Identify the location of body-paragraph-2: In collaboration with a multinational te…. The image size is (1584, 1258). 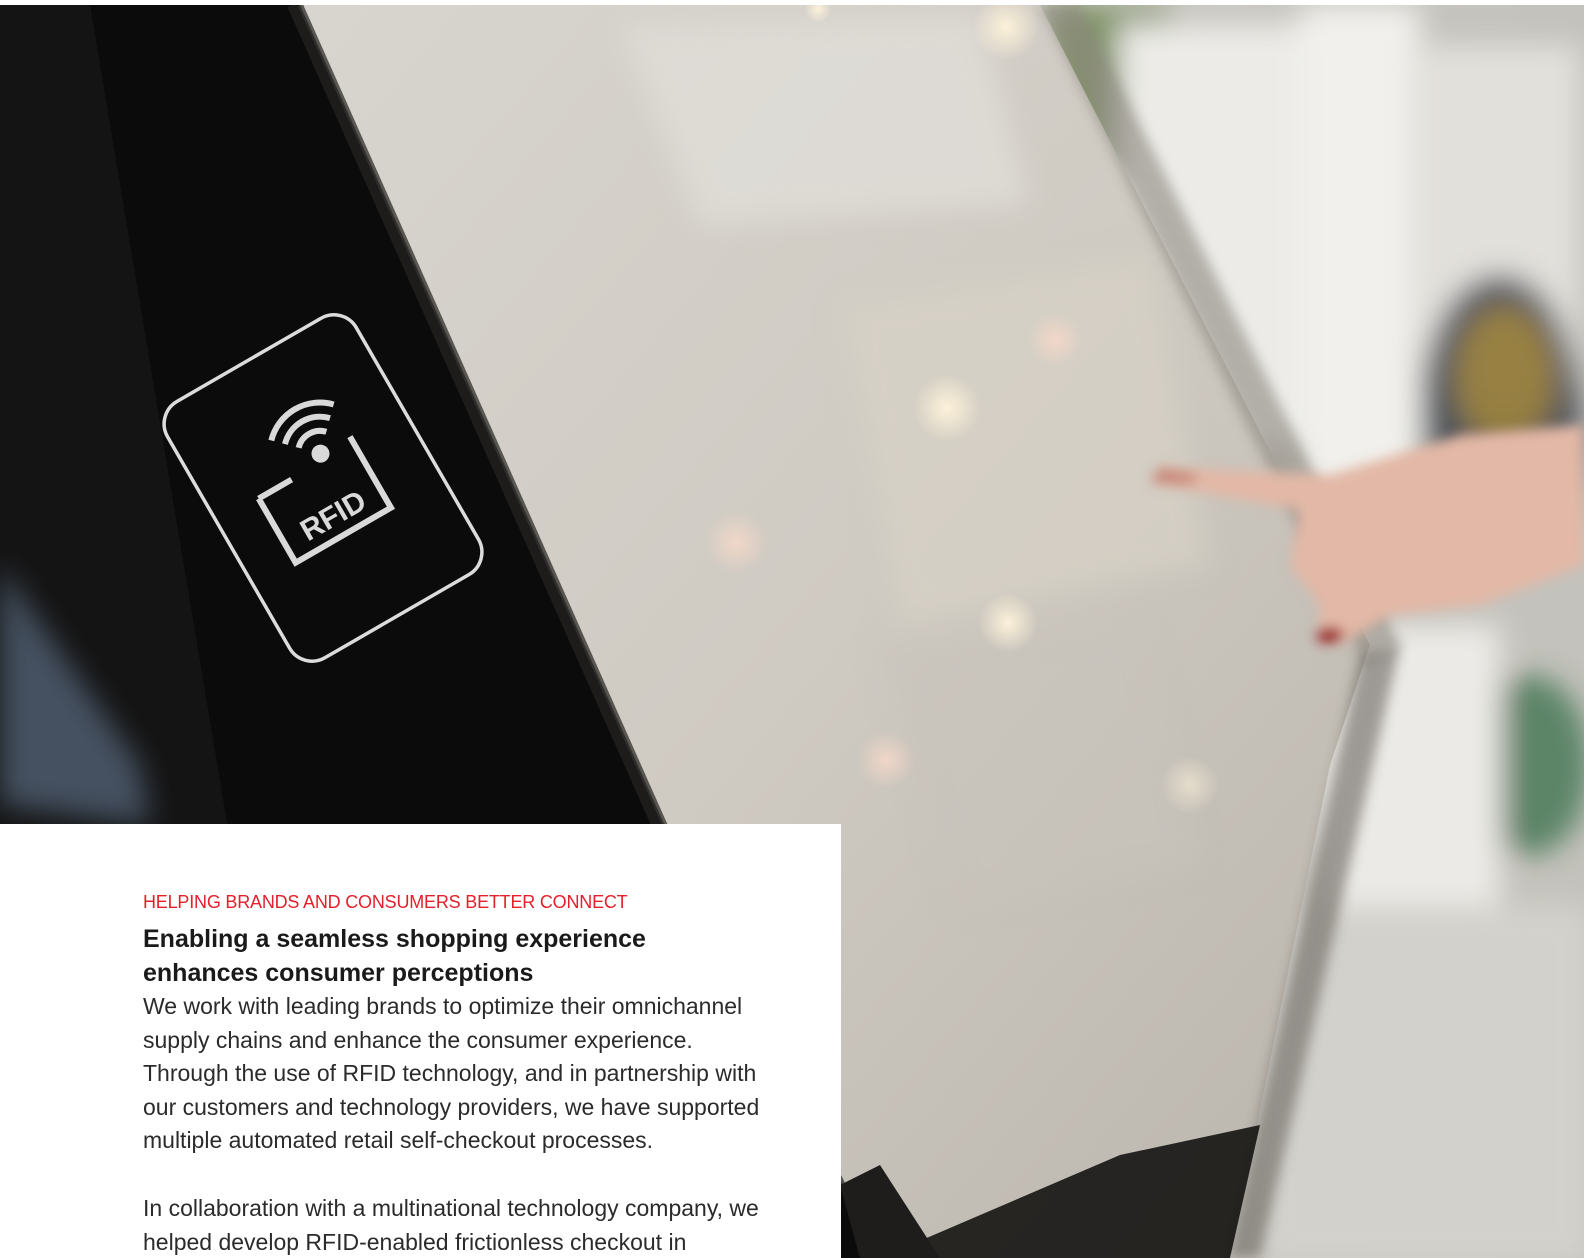
(451, 1224).